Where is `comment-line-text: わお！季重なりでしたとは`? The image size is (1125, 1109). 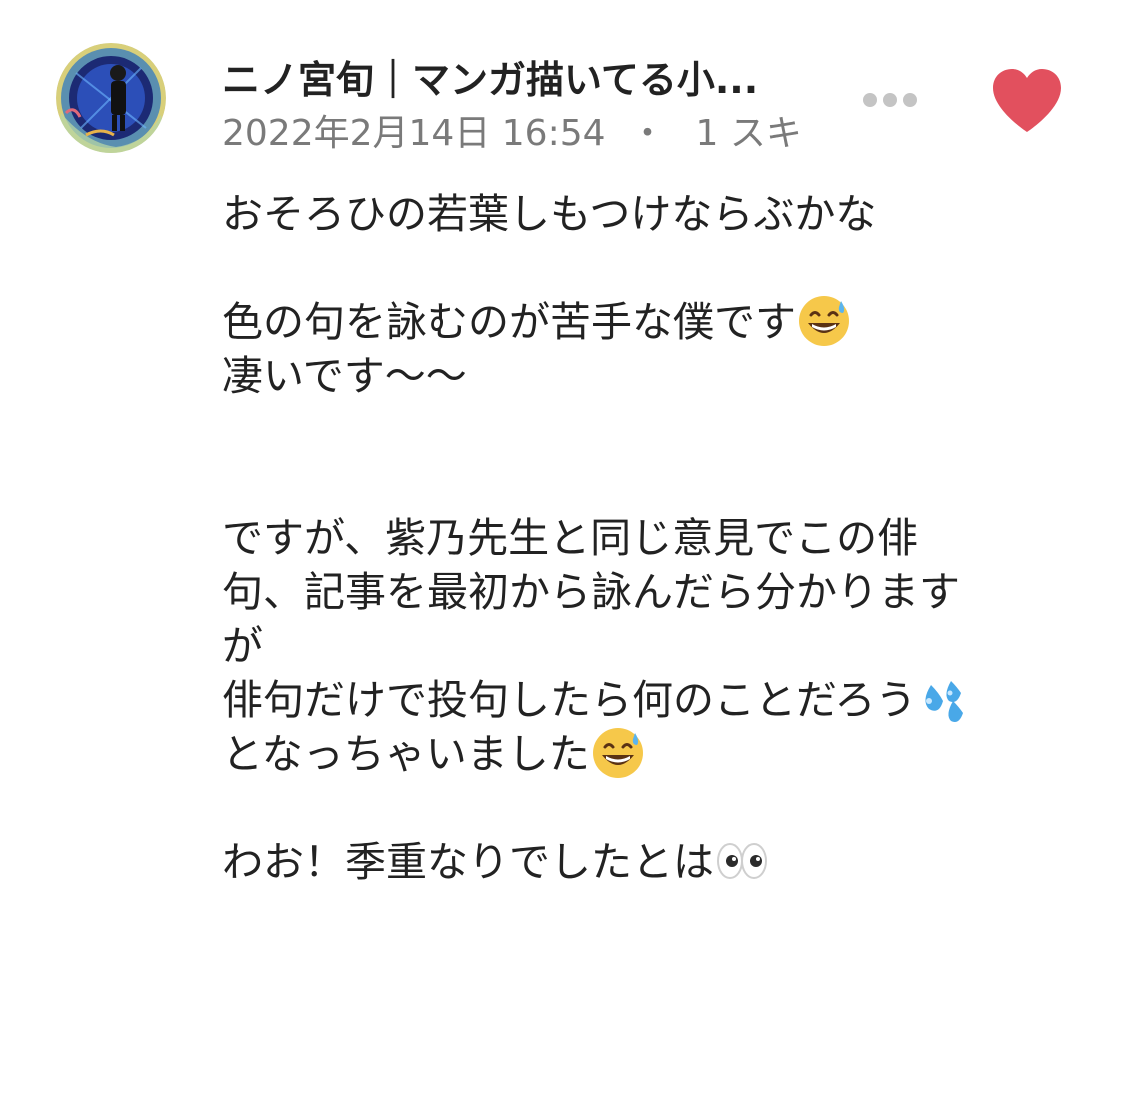 comment-line-text: わお！季重なりでしたとは is located at coordinates (468, 862).